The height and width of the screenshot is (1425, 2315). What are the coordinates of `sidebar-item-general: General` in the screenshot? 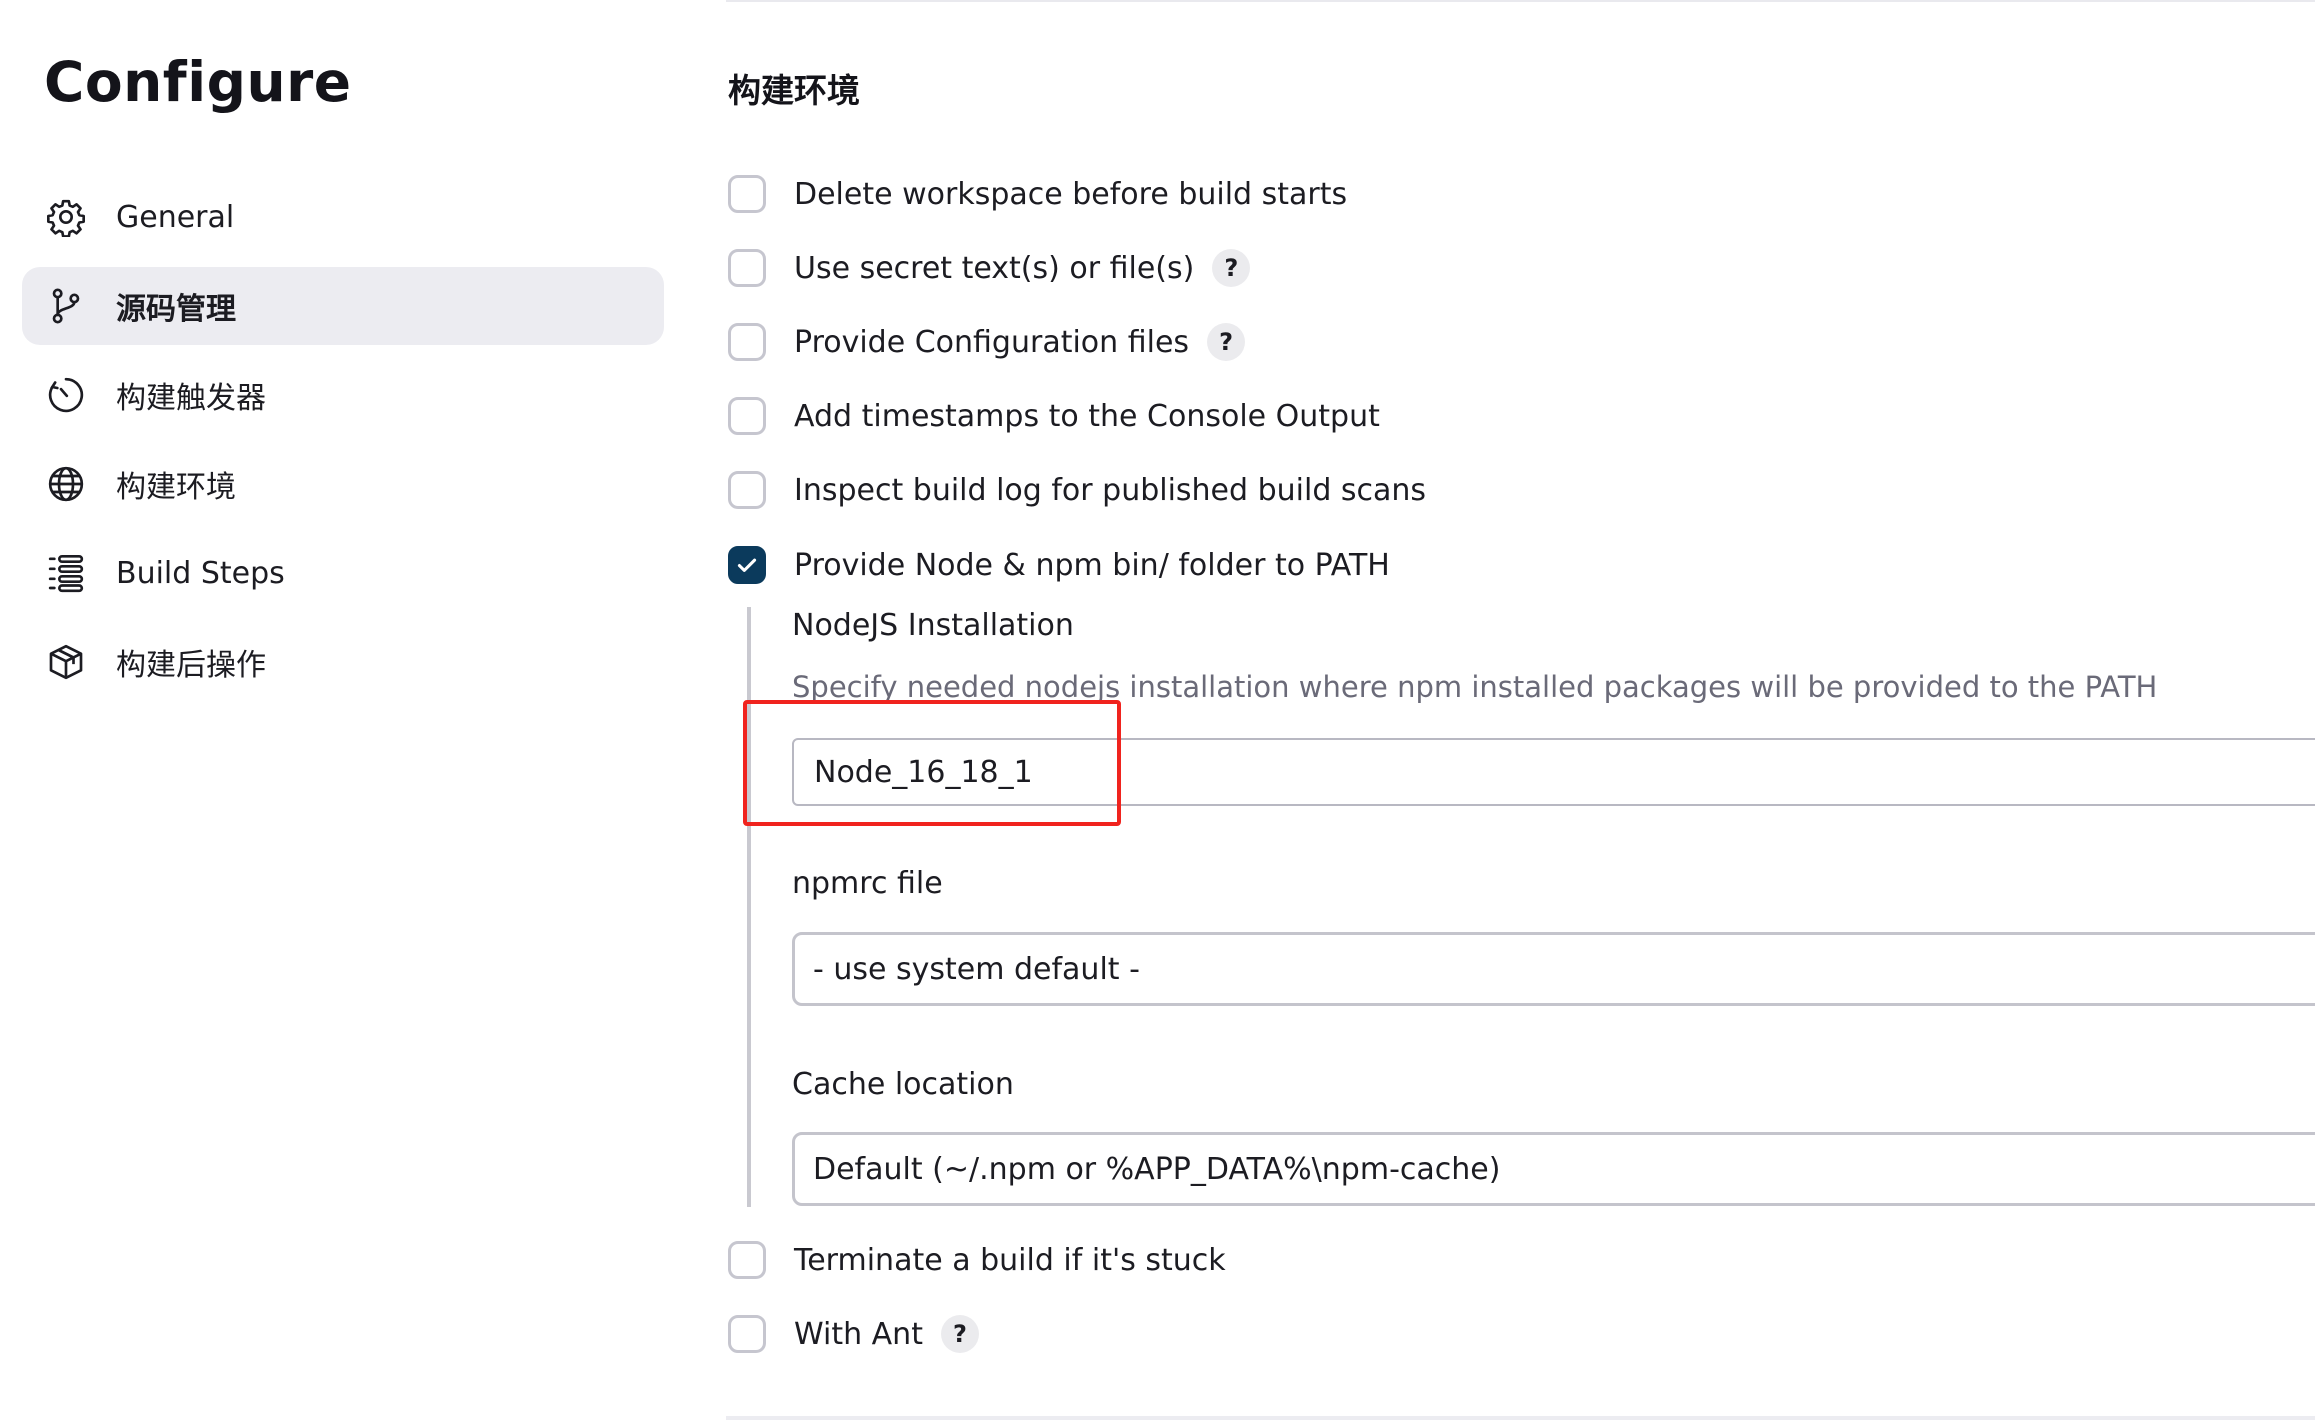 It's located at (343, 217).